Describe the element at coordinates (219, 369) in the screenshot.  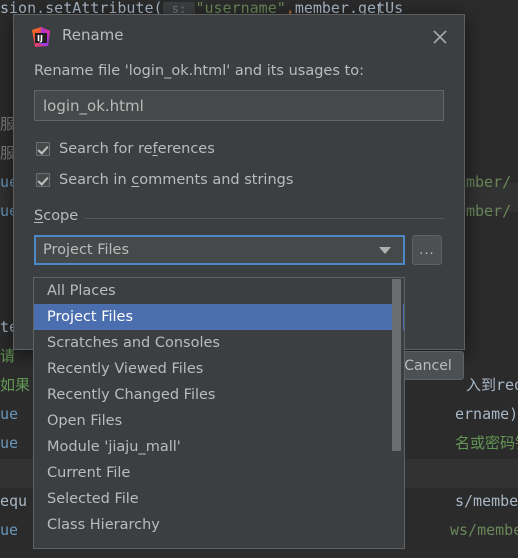
I see `dropdown-item: Recently Viewed Files` at that location.